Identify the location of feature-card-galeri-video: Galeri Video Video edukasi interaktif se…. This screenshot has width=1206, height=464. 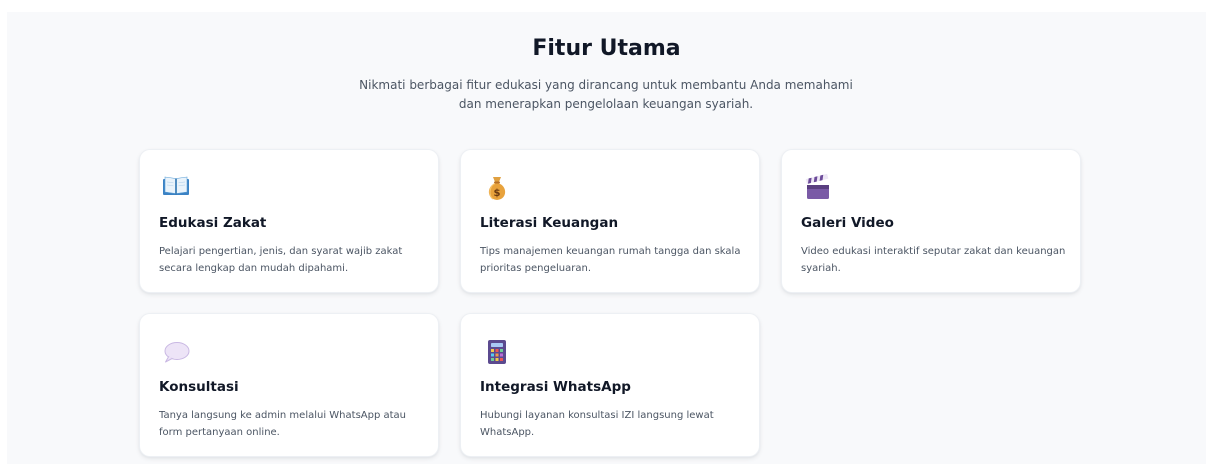
(931, 221).